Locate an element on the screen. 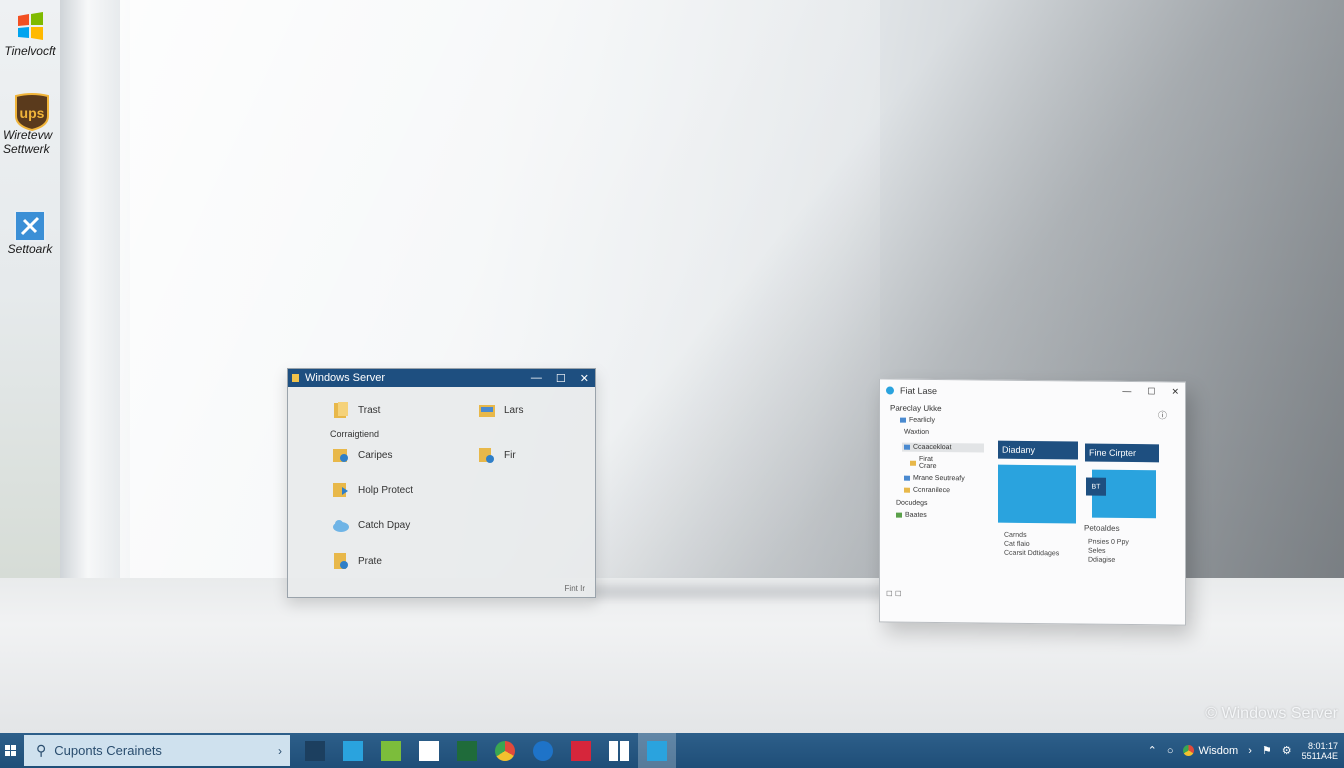 The width and height of the screenshot is (1344, 768). desktop-icon-tinelvocft: Tinelvocft is located at coordinates (30, 34).